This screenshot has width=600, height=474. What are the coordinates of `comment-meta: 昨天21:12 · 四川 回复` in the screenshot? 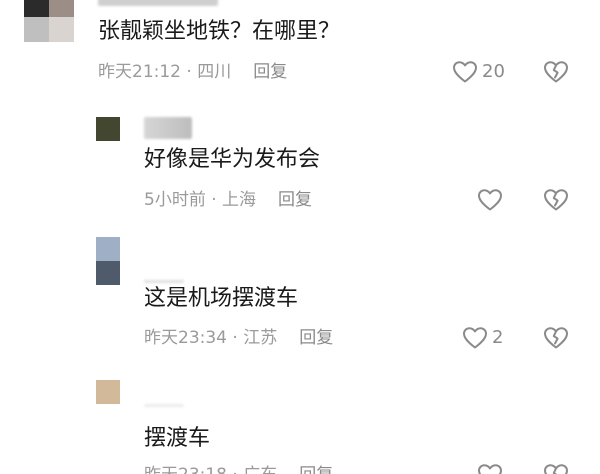 It's located at (192, 72).